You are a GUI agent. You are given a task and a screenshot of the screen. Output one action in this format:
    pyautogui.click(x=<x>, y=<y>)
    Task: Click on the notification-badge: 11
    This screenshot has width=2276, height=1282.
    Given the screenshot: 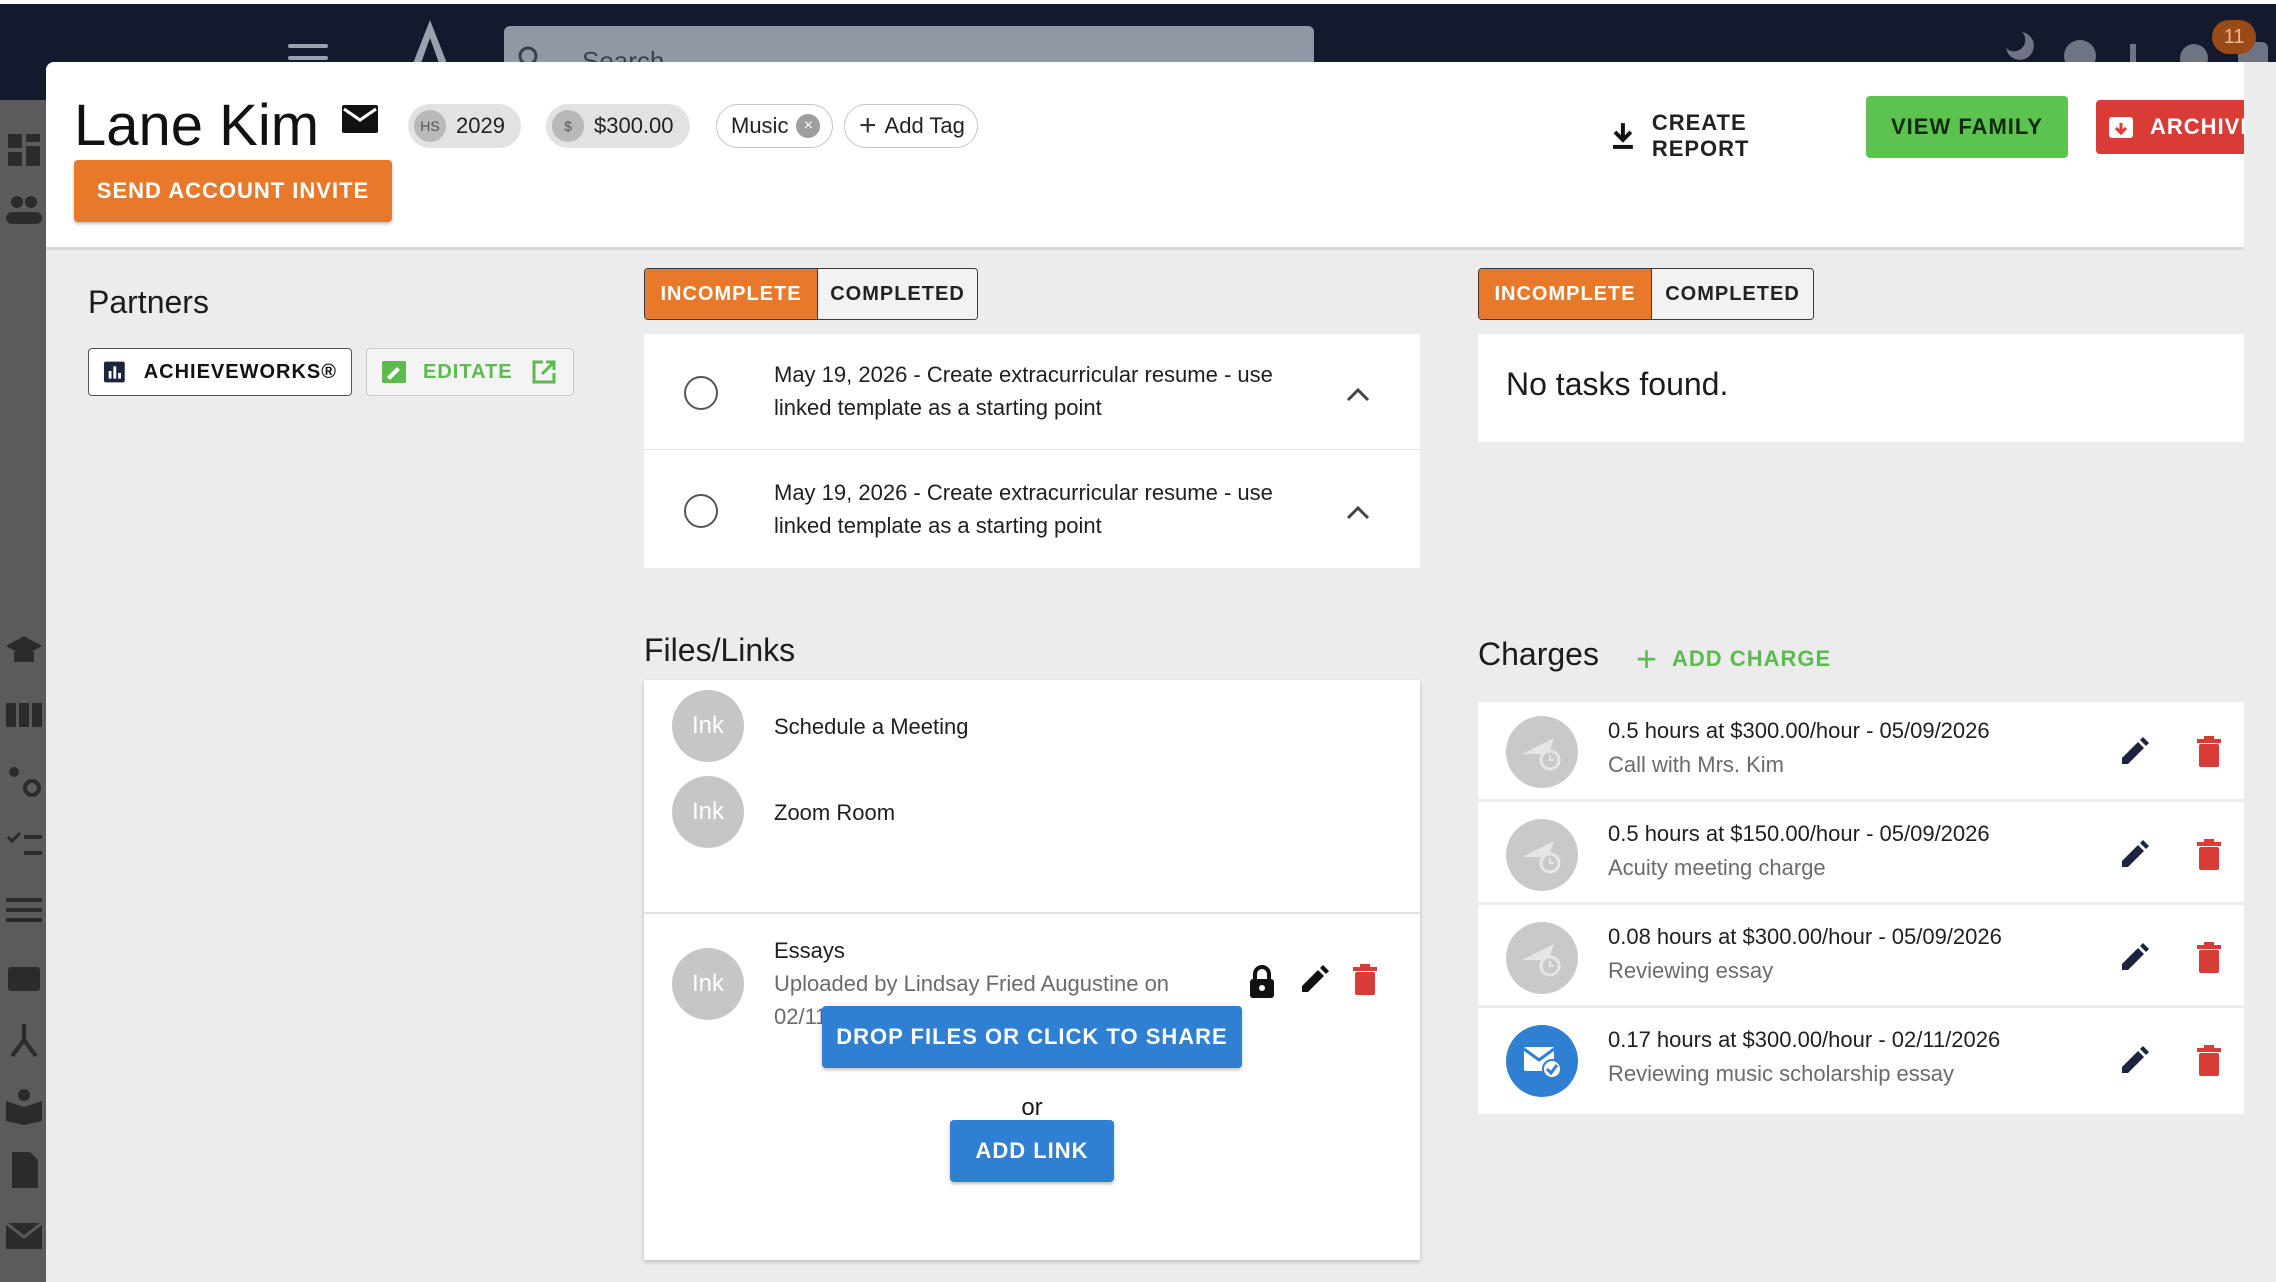 What is the action you would take?
    pyautogui.click(x=2234, y=37)
    